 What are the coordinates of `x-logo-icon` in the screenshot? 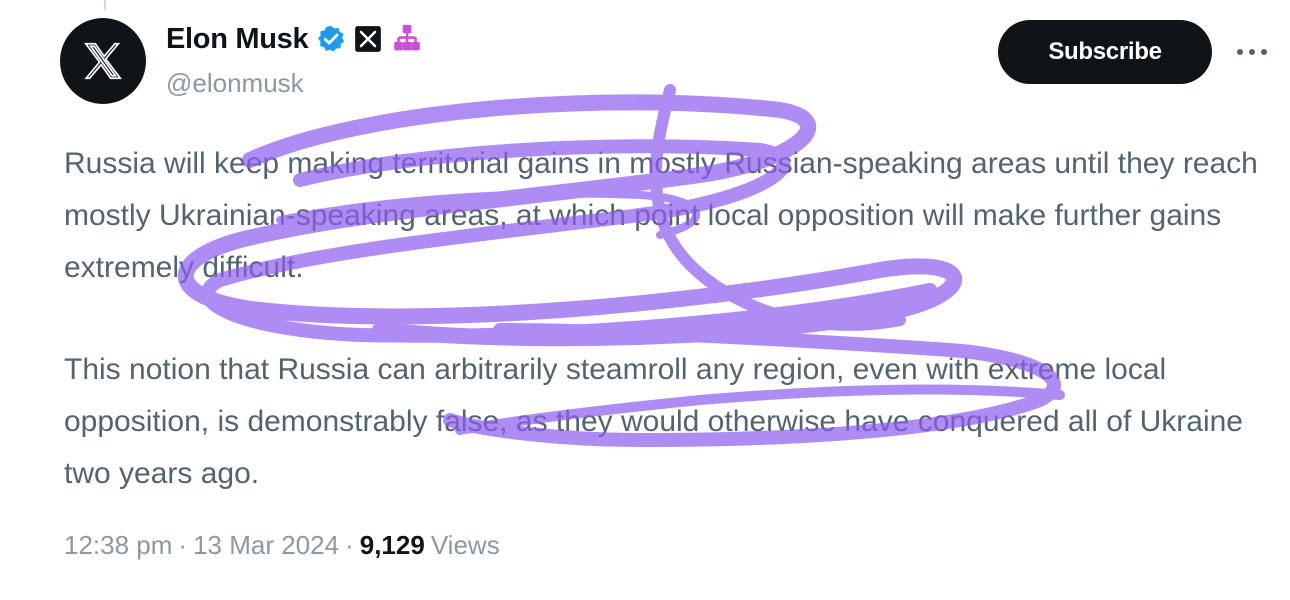 It's located at (103, 61).